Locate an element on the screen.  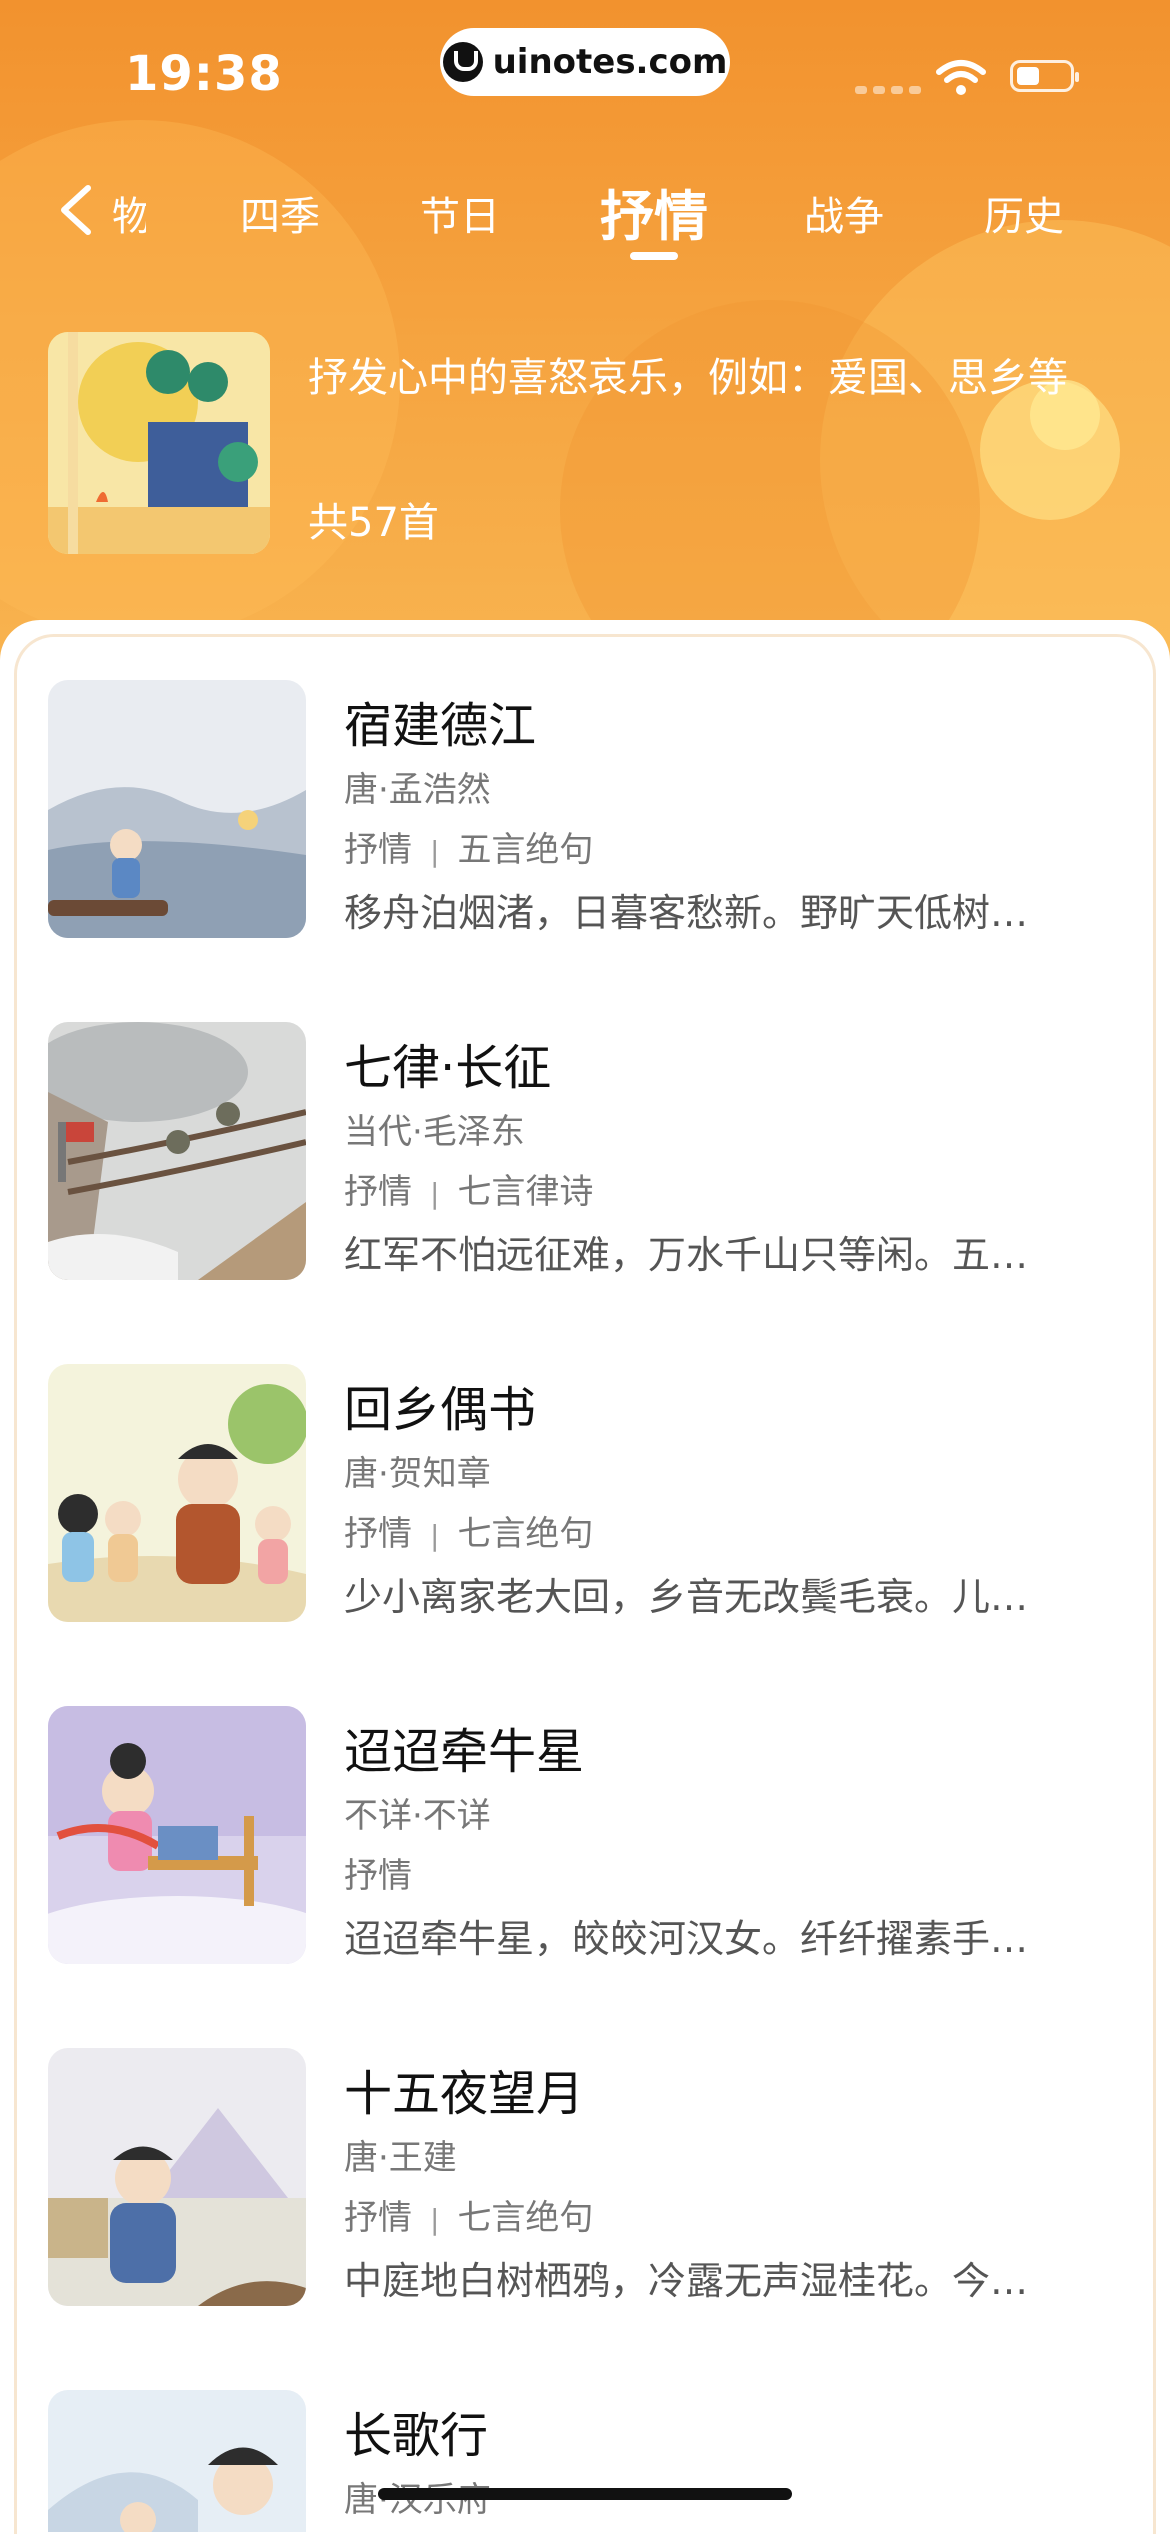
battery-icon is located at coordinates (1044, 76).